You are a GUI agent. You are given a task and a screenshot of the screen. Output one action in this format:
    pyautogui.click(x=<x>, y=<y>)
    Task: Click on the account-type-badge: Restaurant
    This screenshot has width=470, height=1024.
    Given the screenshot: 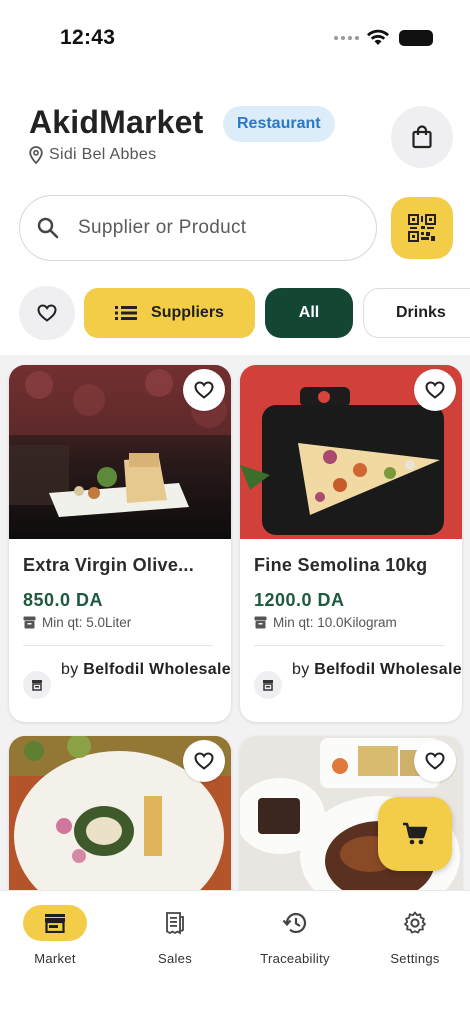 What is the action you would take?
    pyautogui.click(x=279, y=124)
    